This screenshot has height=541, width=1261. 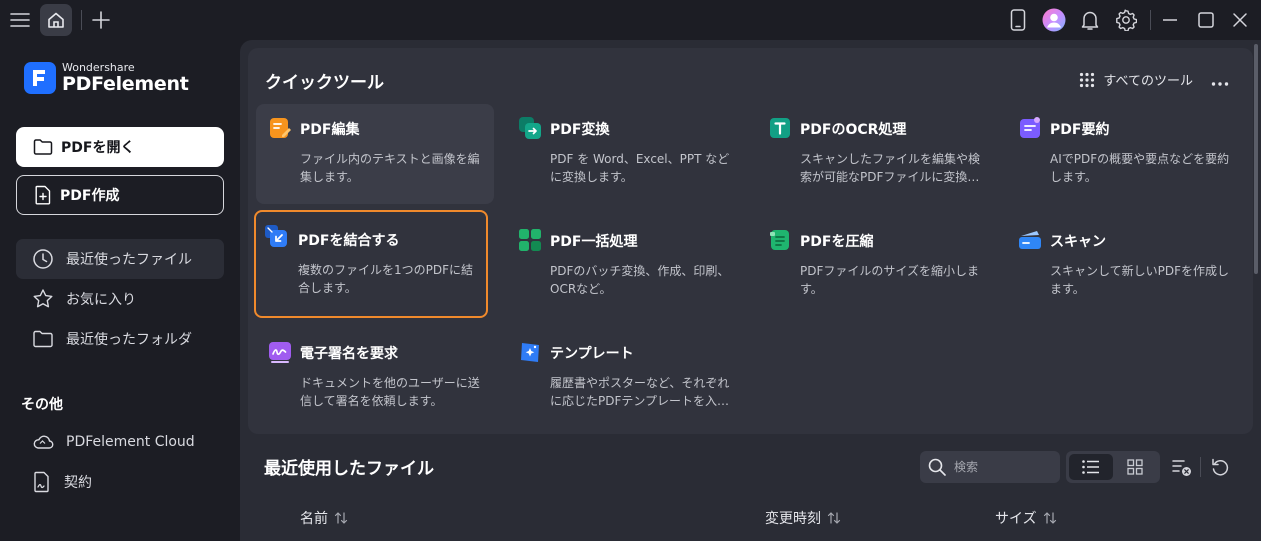 What do you see at coordinates (101, 20) in the screenshot?
I see `new-tab-button` at bounding box center [101, 20].